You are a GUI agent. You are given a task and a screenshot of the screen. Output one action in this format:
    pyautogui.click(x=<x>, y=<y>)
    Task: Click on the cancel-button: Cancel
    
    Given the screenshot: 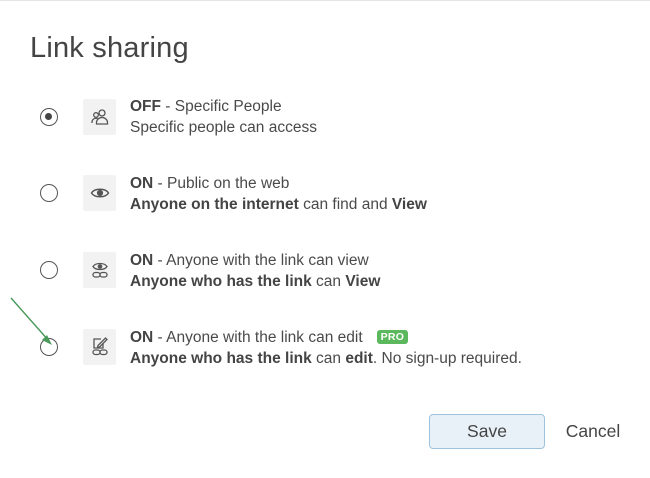 What is the action you would take?
    pyautogui.click(x=593, y=431)
    